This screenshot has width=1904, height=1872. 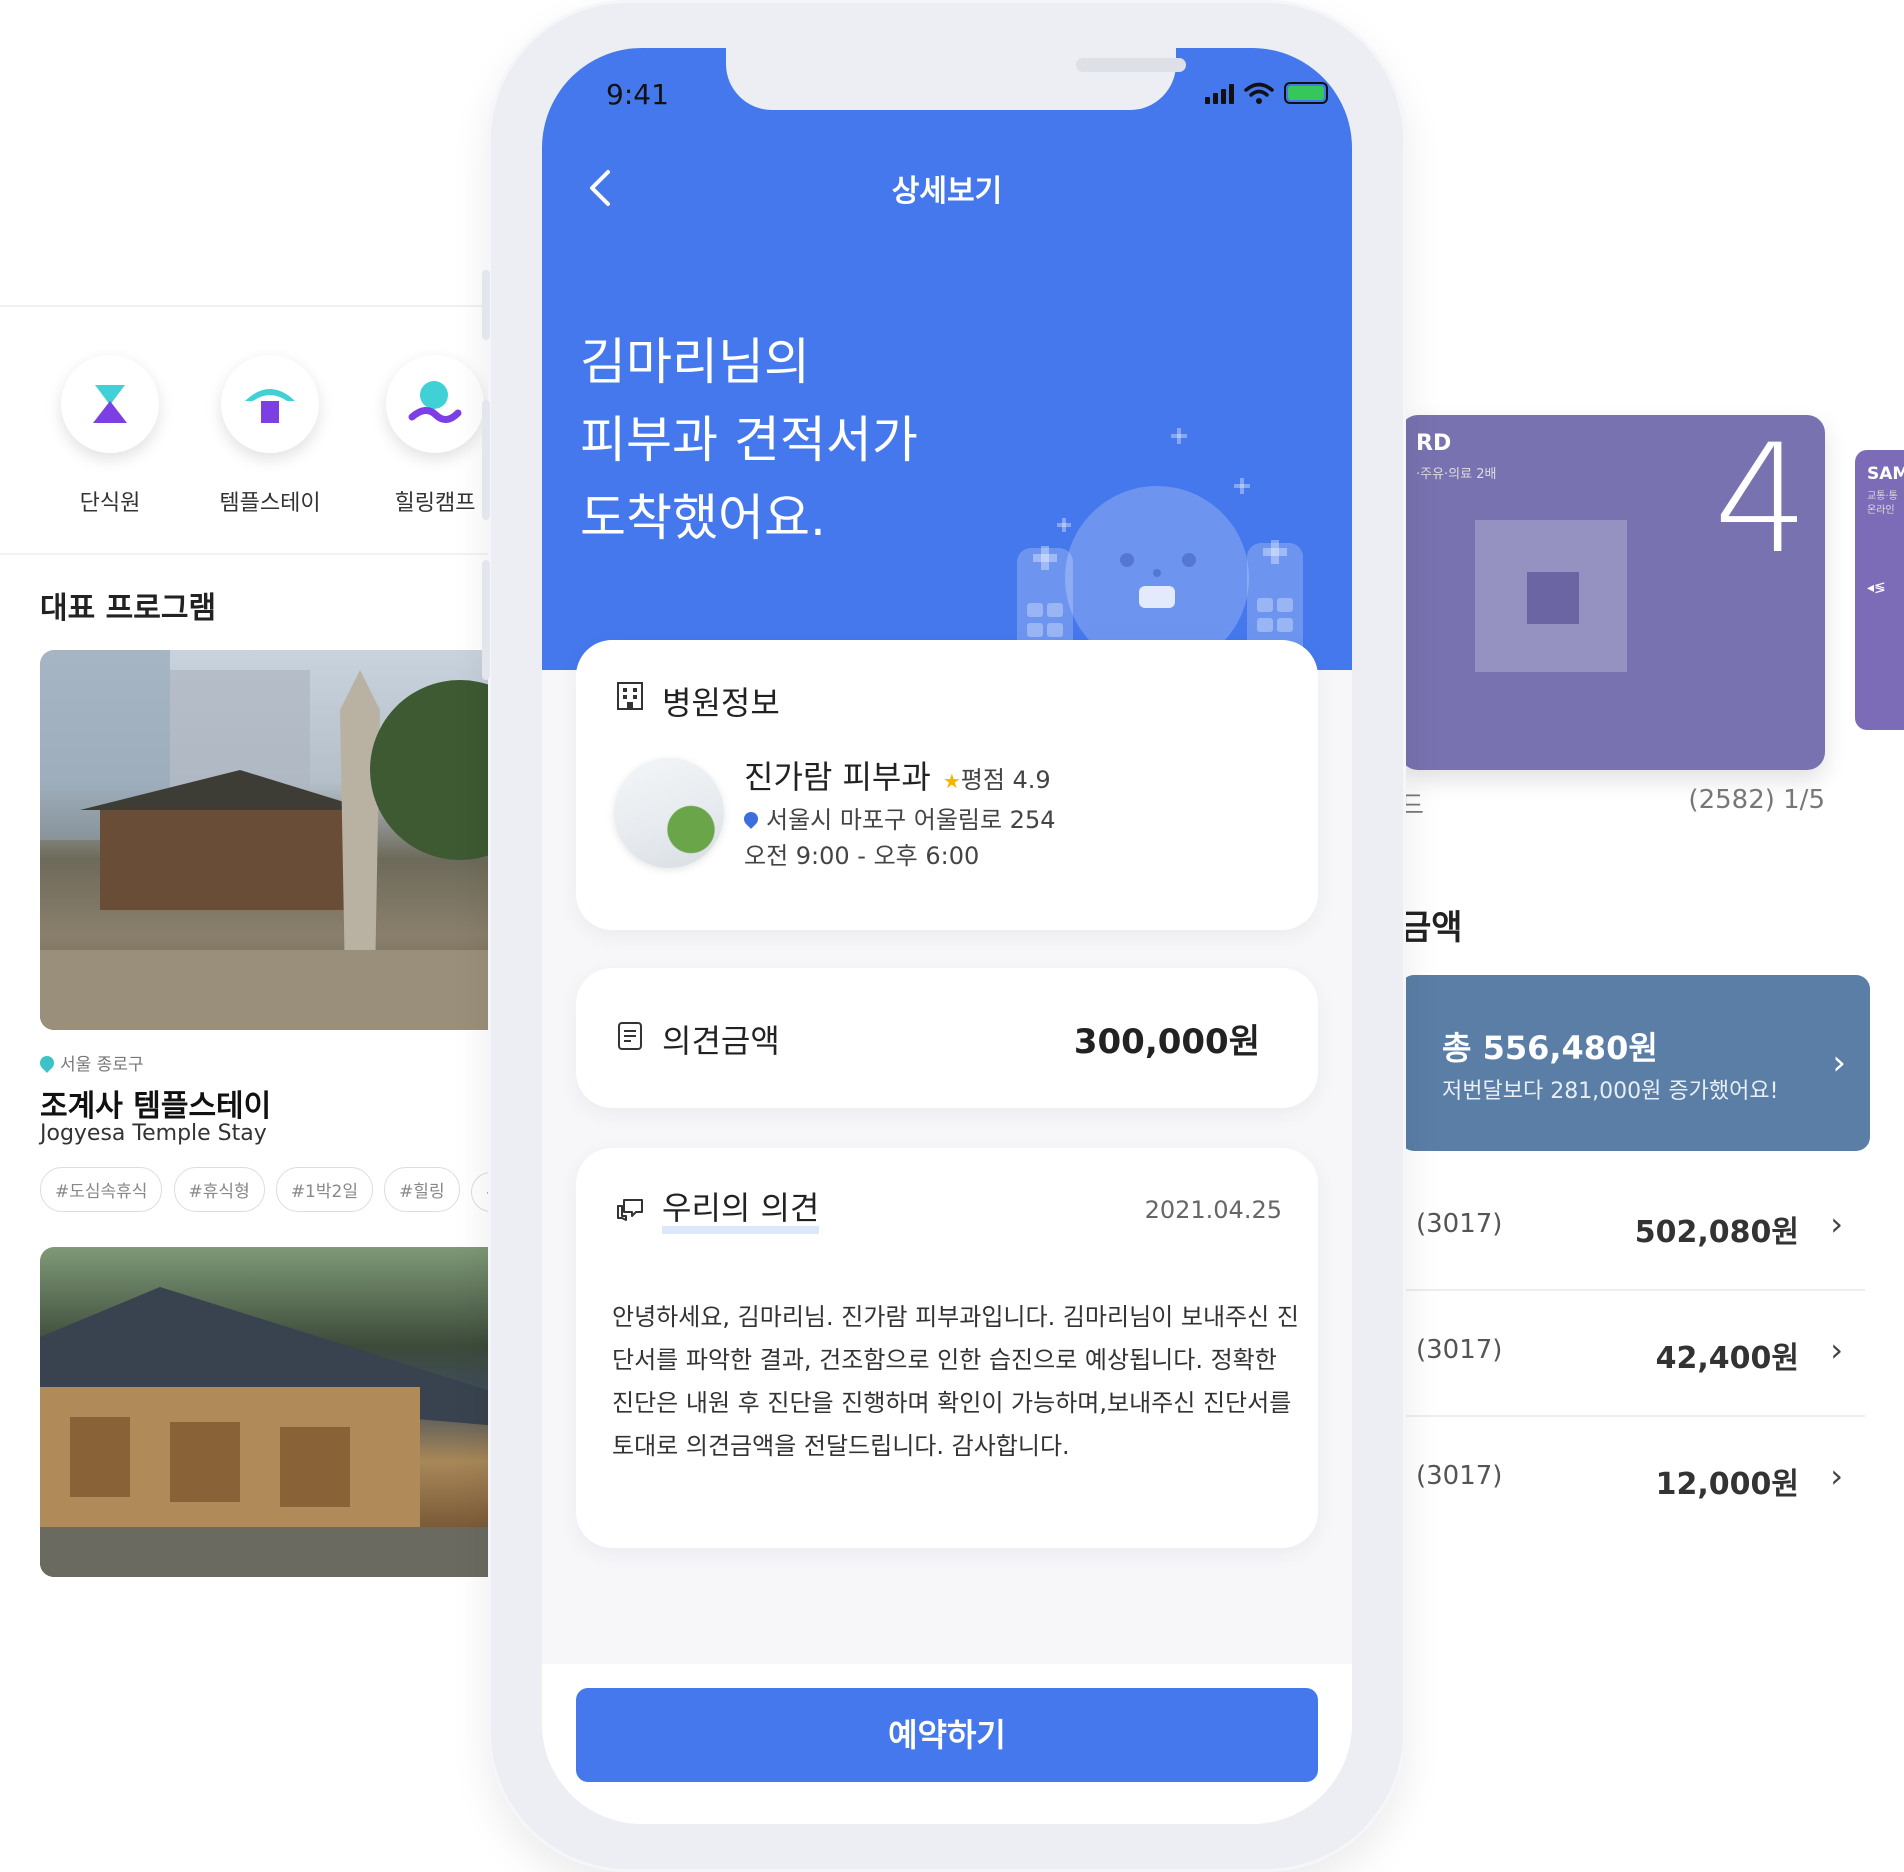 I want to click on category-templestay: 템플스테이, so click(x=270, y=436).